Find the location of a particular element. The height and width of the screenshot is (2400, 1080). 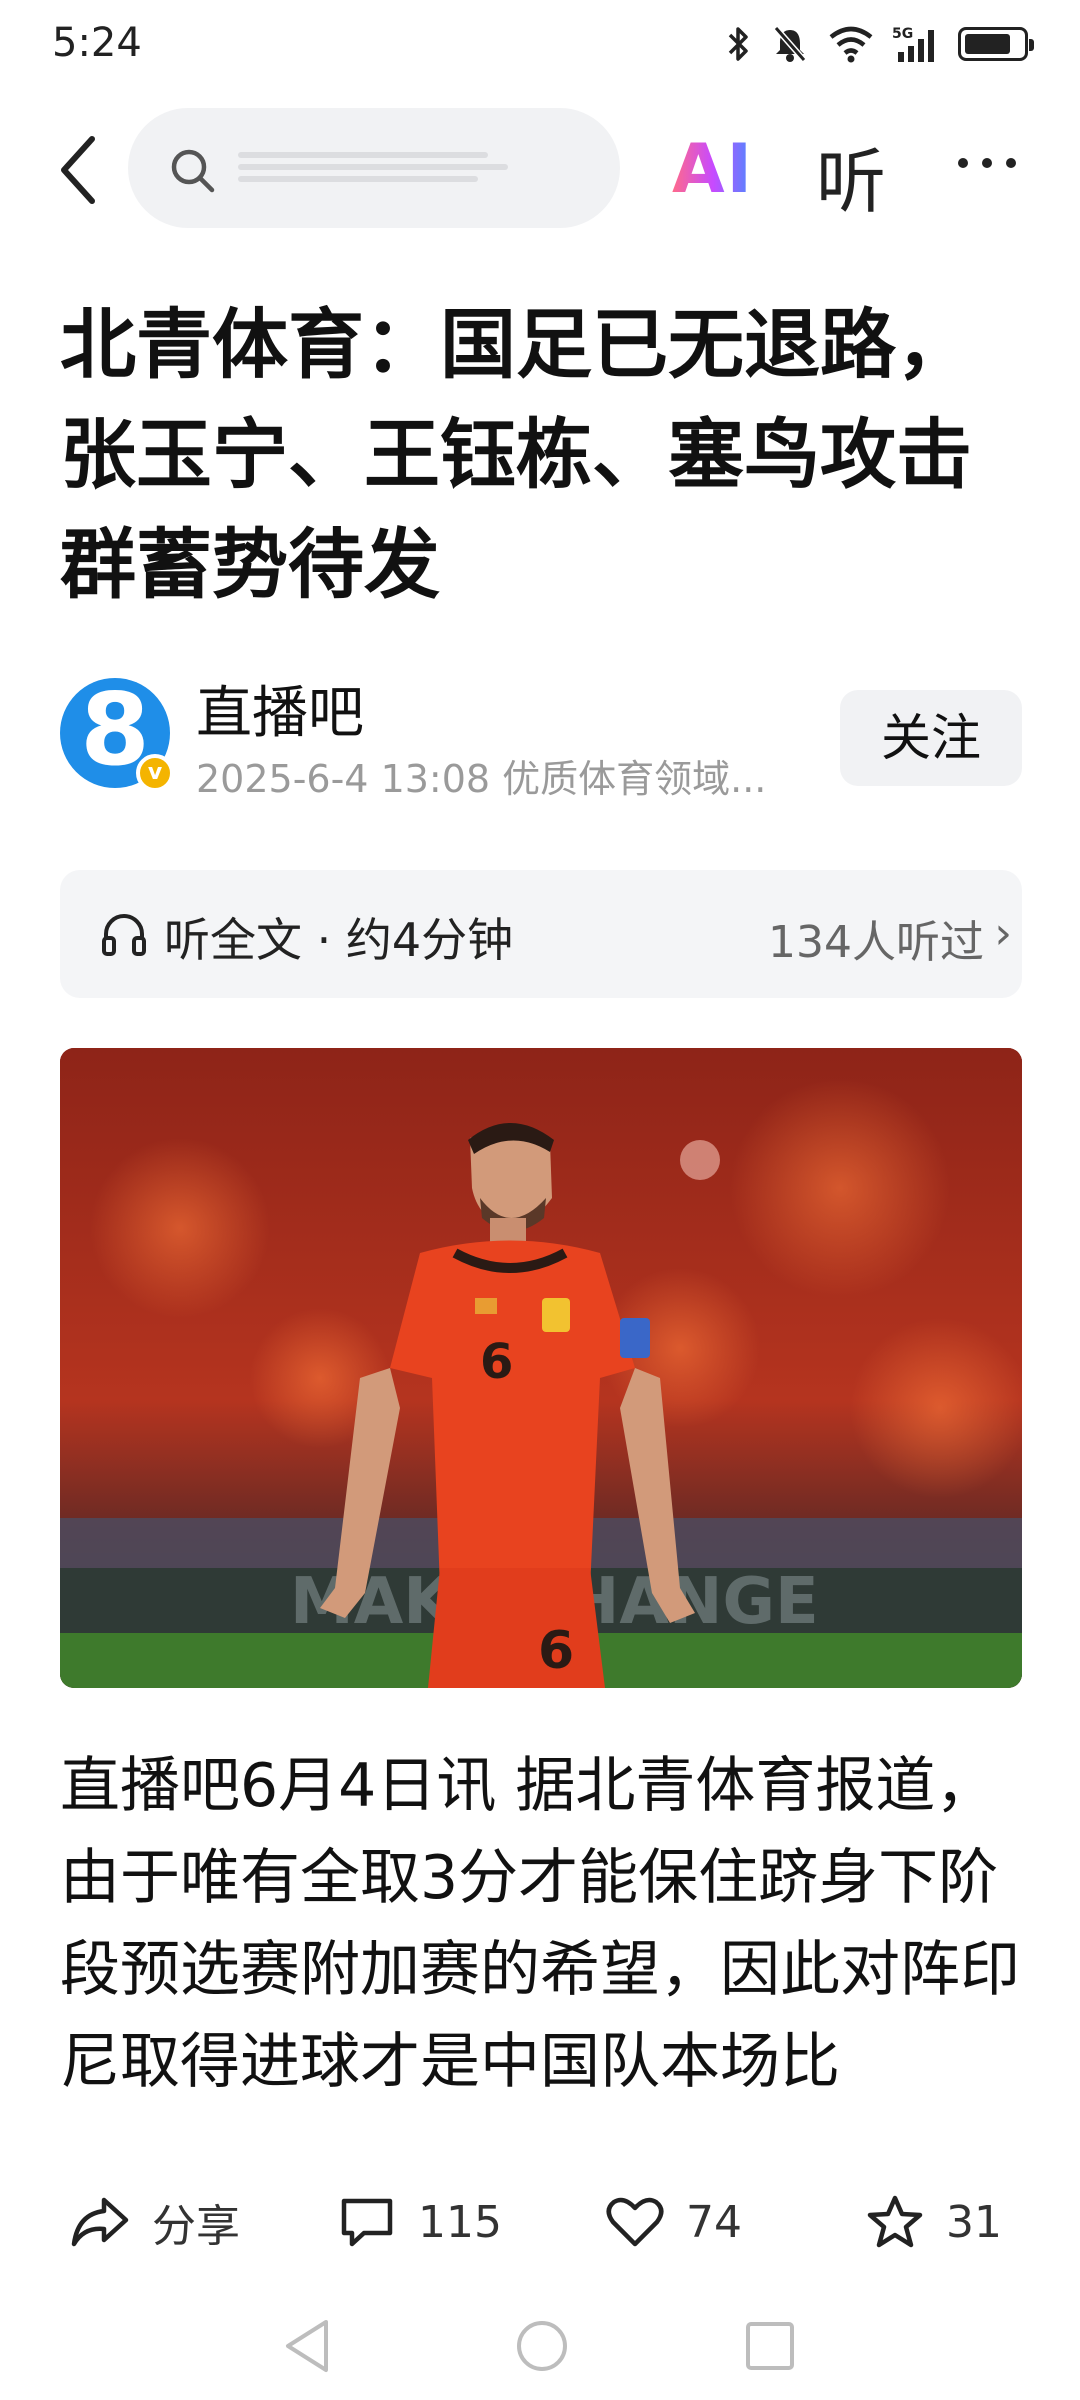

search-hint-blurred is located at coordinates (373, 168).